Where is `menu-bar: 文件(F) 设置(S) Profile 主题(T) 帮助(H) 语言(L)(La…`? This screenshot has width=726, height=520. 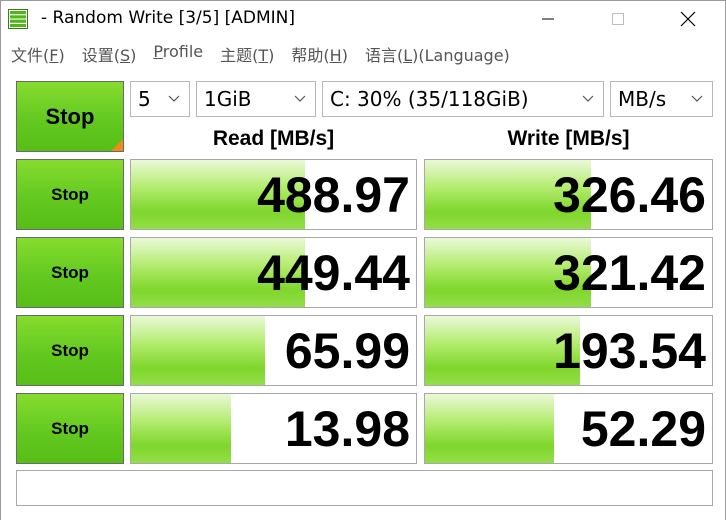 menu-bar: 文件(F) 设置(S) Profile 主题(T) 帮助(H) 语言(L)(La… is located at coordinates (259, 53).